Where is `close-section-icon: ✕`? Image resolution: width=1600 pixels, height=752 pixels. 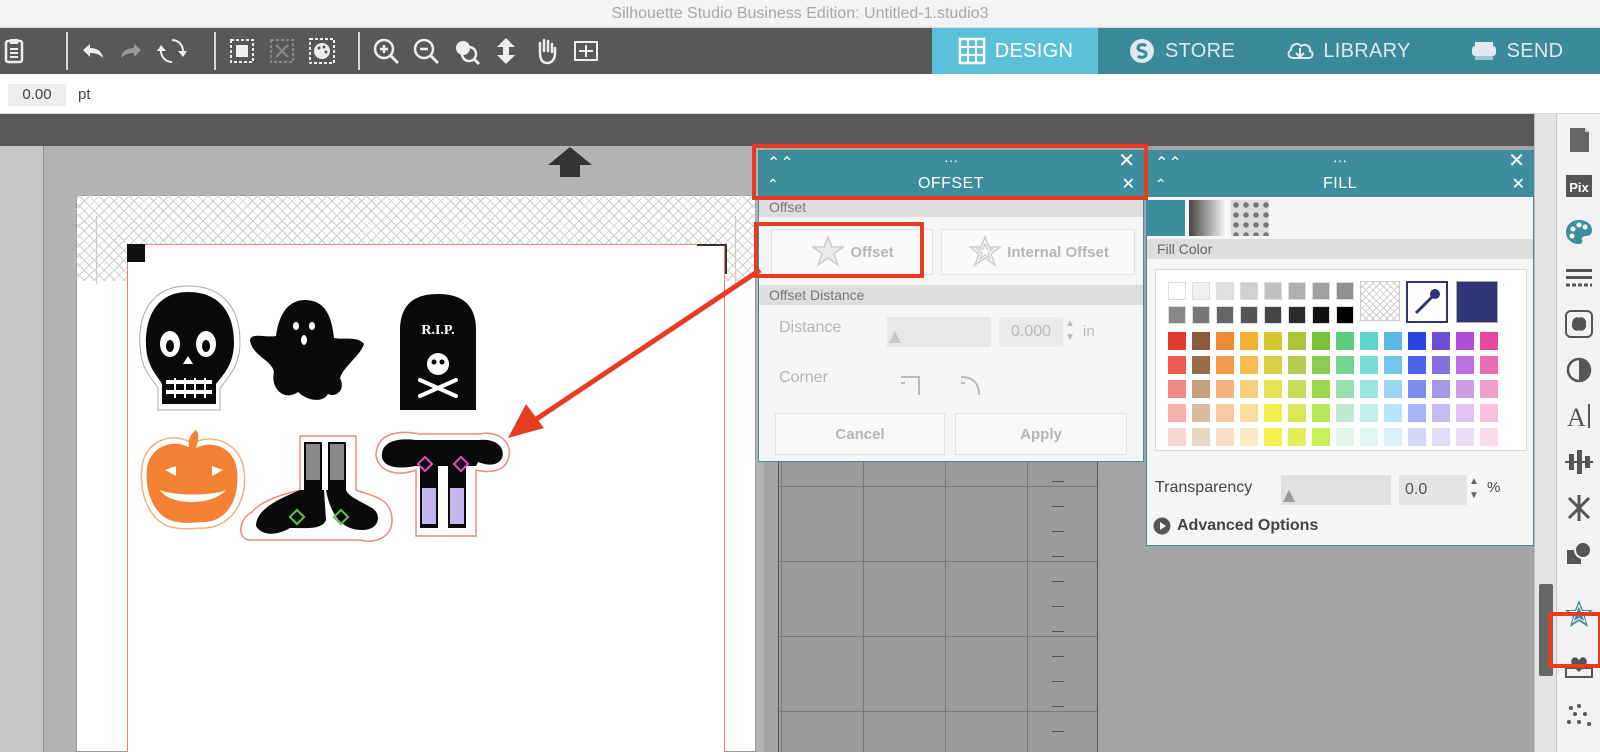 close-section-icon: ✕ is located at coordinates (1518, 185).